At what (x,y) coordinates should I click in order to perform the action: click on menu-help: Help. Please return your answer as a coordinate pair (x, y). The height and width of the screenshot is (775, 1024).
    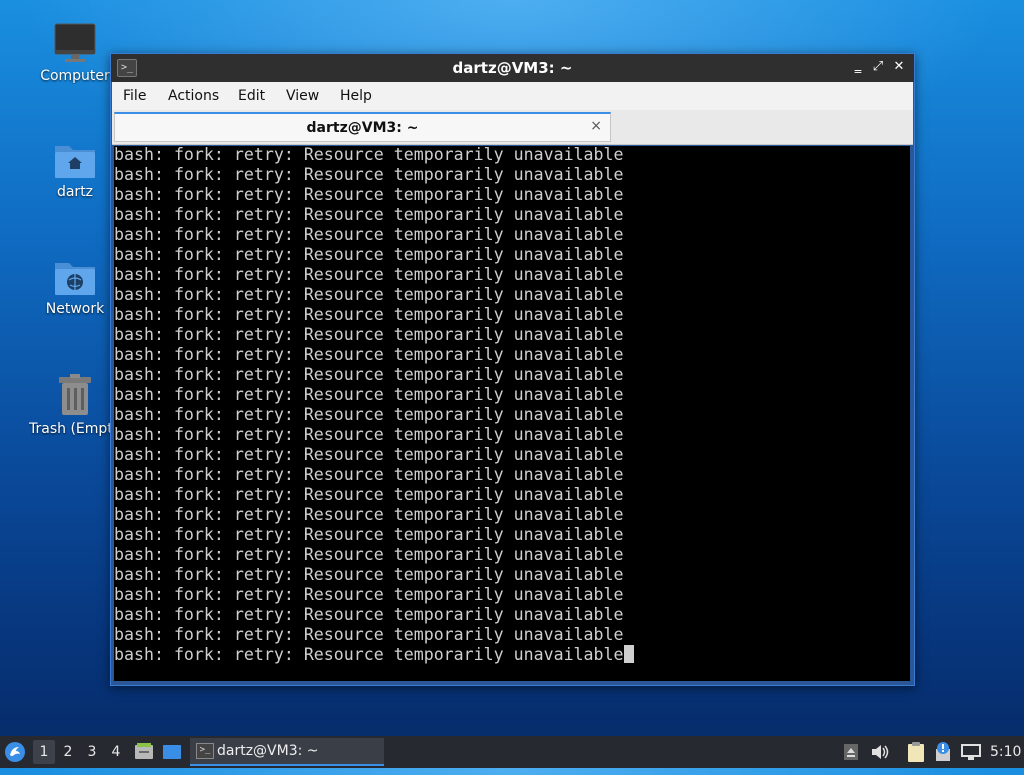
    Looking at the image, I should click on (356, 96).